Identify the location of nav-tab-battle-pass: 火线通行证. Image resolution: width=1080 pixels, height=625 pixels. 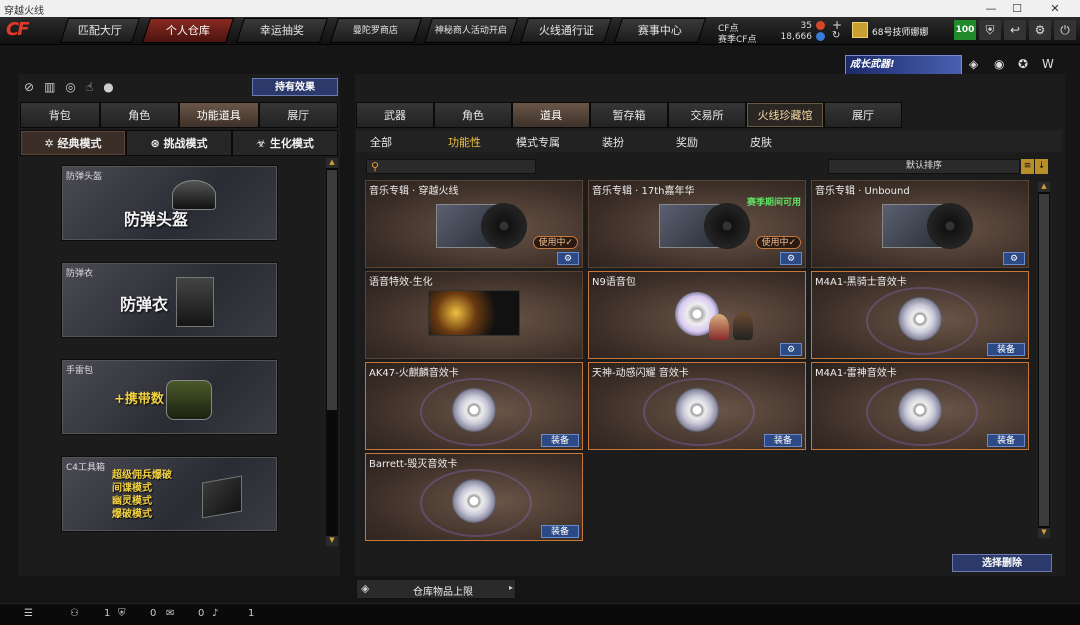
(566, 30).